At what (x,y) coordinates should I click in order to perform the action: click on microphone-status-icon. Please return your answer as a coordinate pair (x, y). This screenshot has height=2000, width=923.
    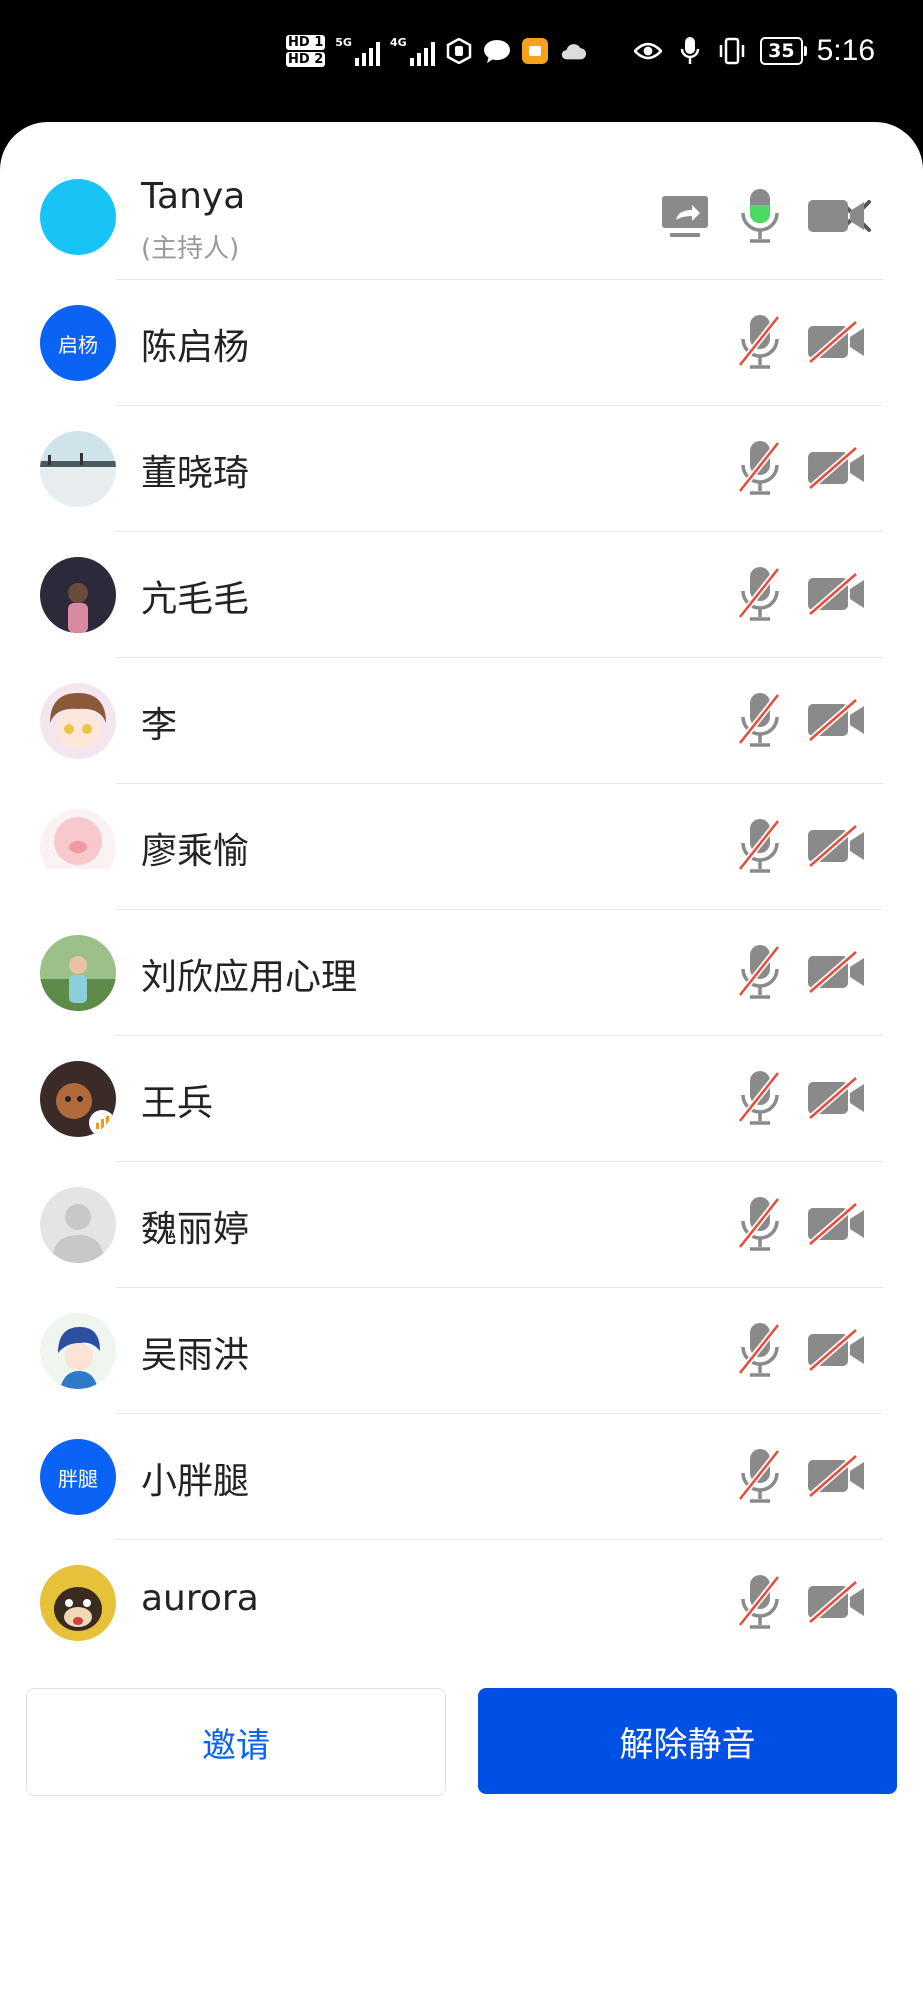
    Looking at the image, I should click on (690, 51).